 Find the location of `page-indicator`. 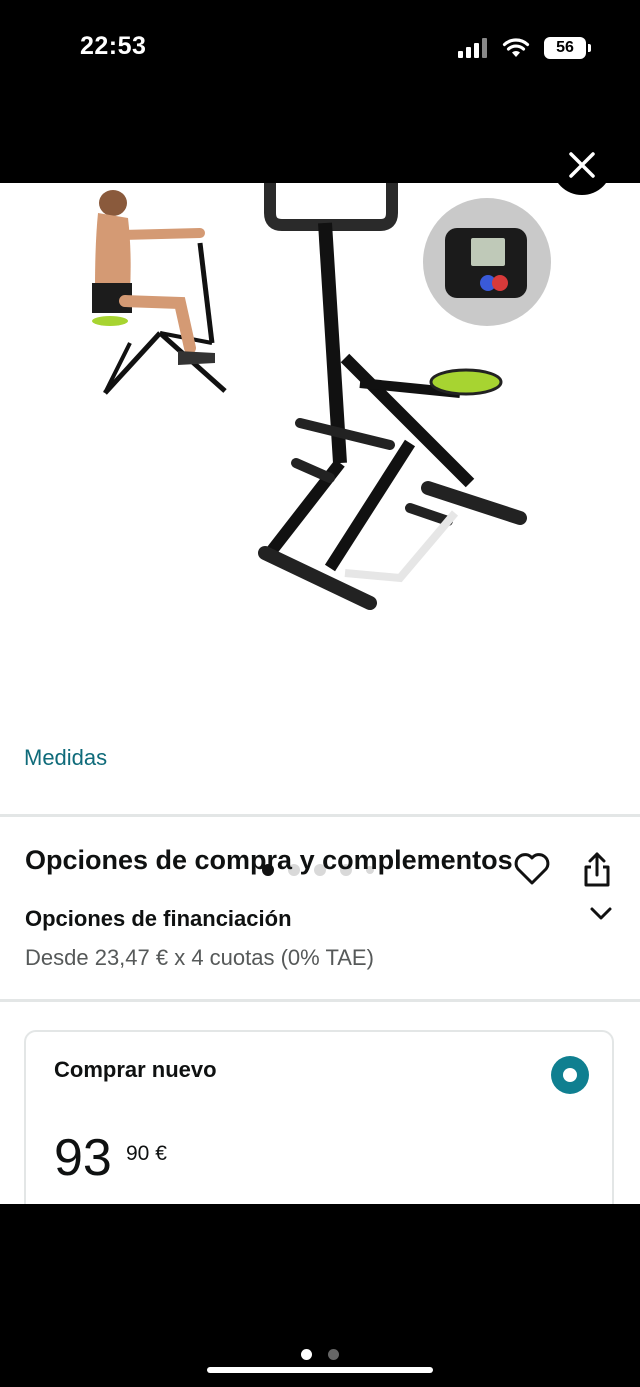

page-indicator is located at coordinates (320, 1354).